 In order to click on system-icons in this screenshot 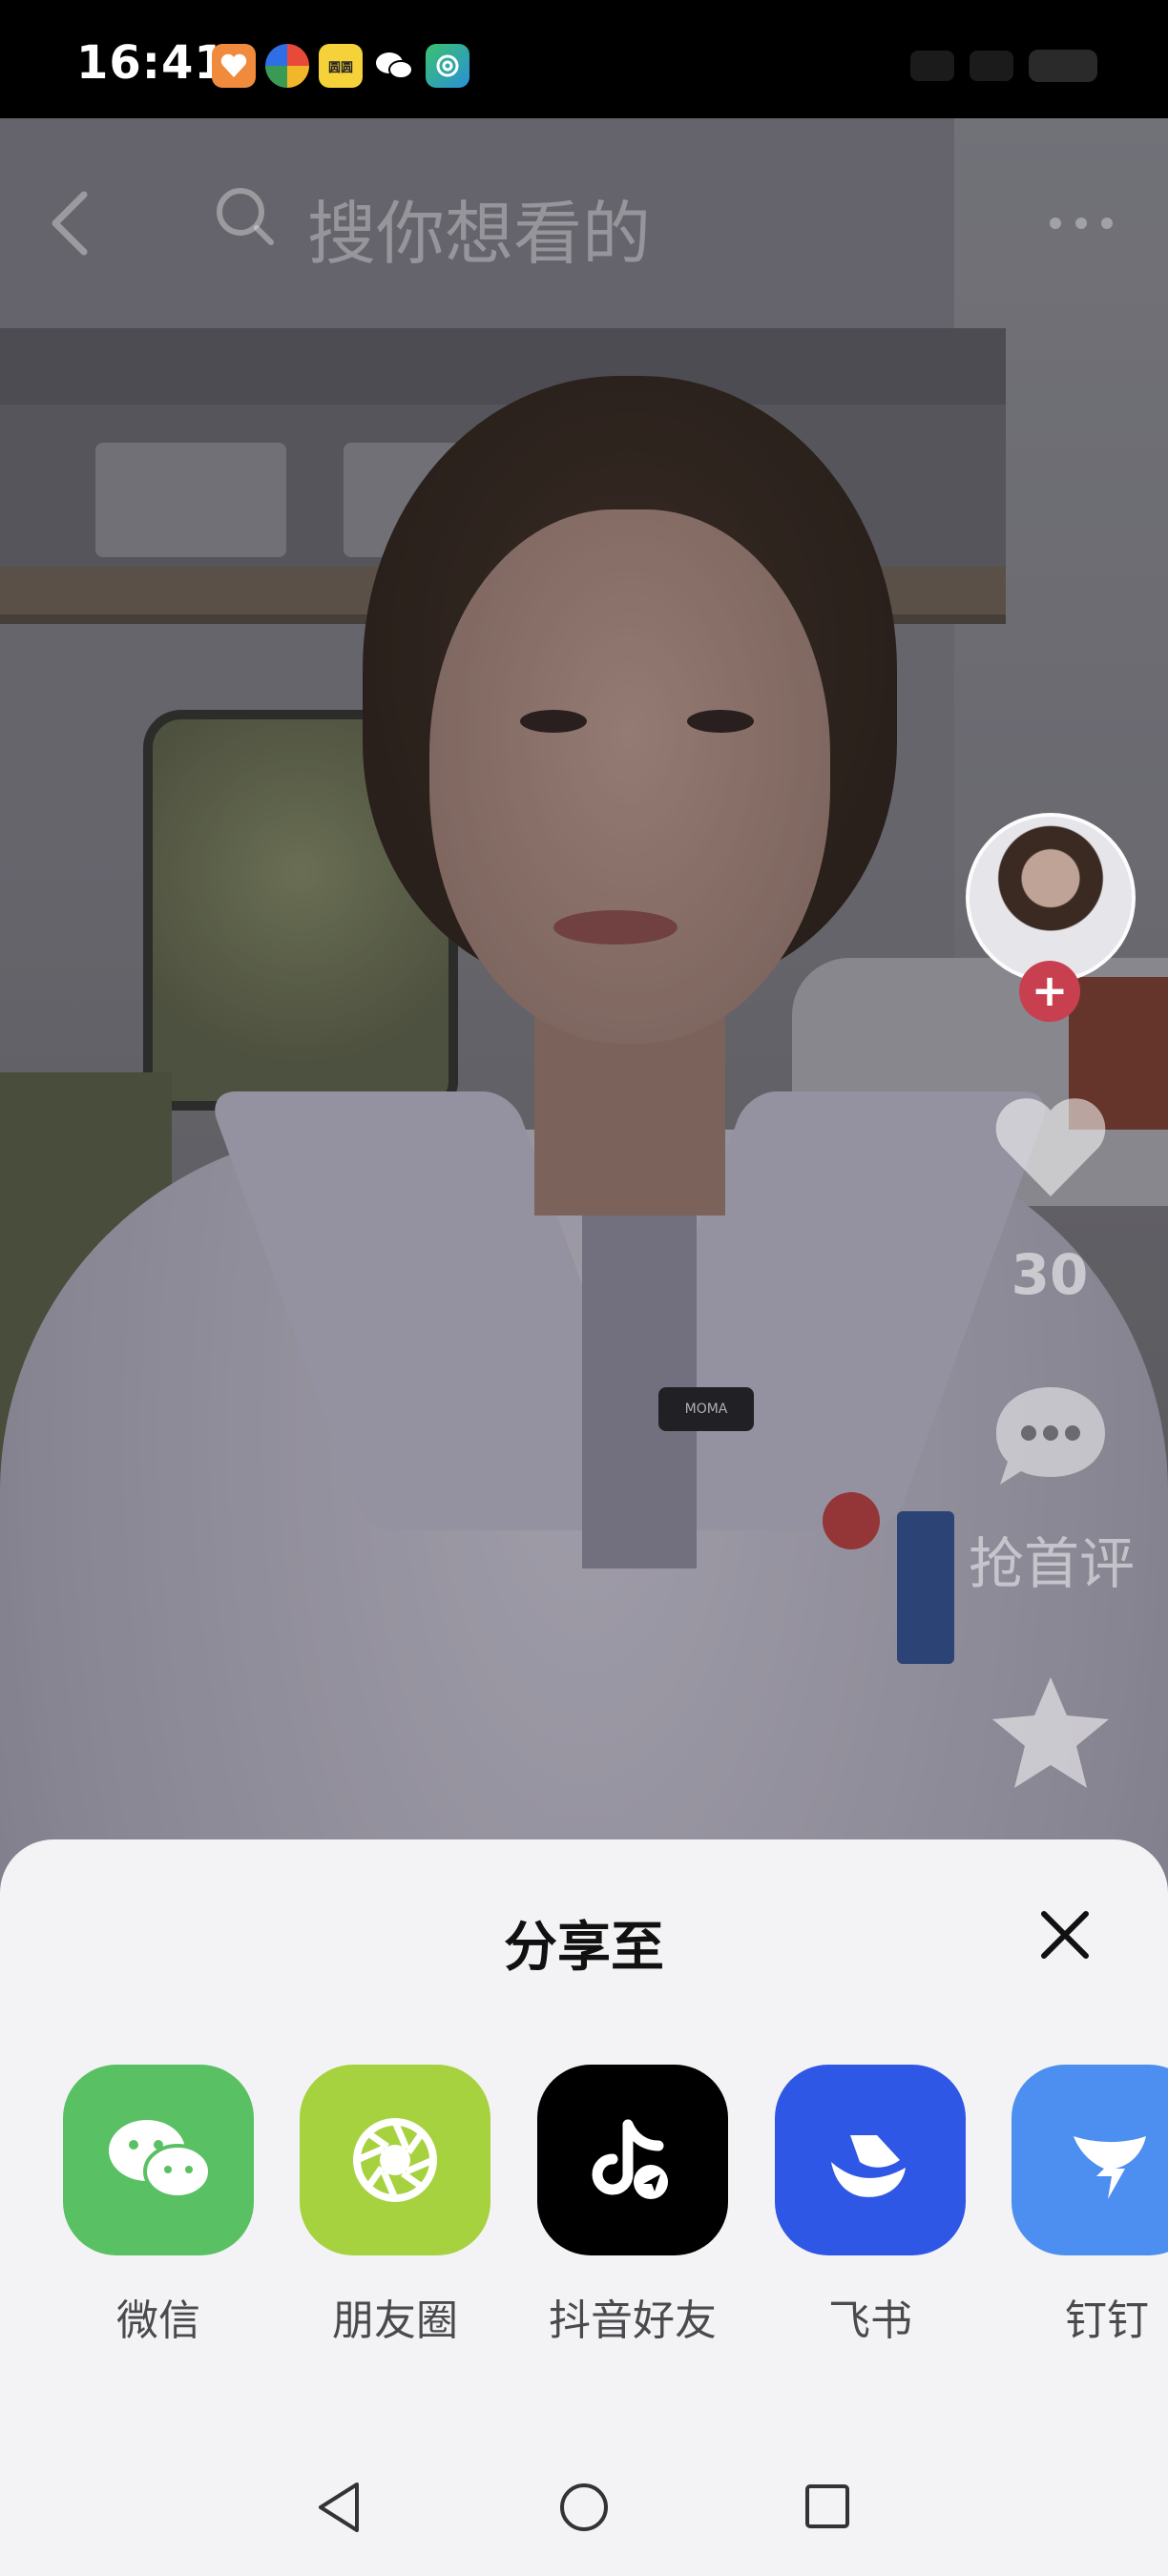, I will do `click(1003, 66)`.